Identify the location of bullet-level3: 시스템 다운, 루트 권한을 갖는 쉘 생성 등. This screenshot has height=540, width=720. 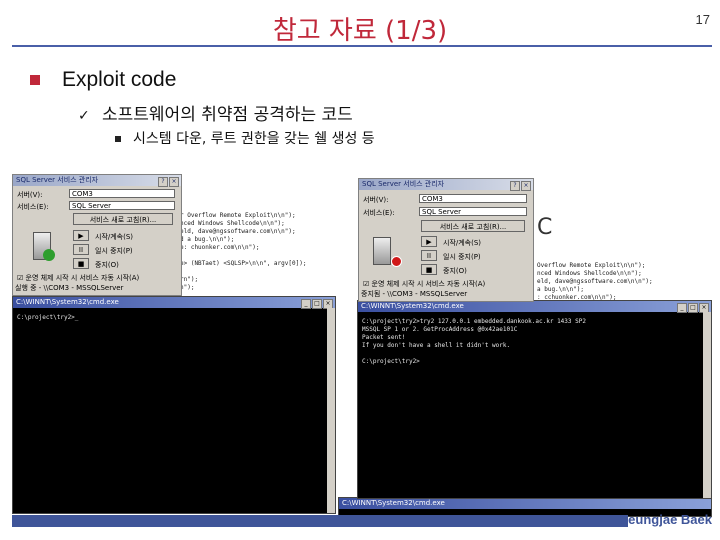
(245, 138).